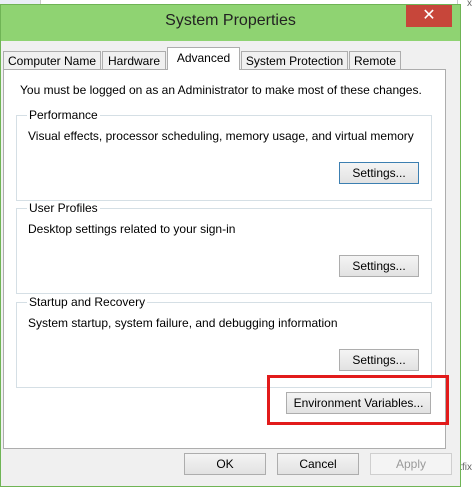  I want to click on tab-hardware: Hardware, so click(134, 60).